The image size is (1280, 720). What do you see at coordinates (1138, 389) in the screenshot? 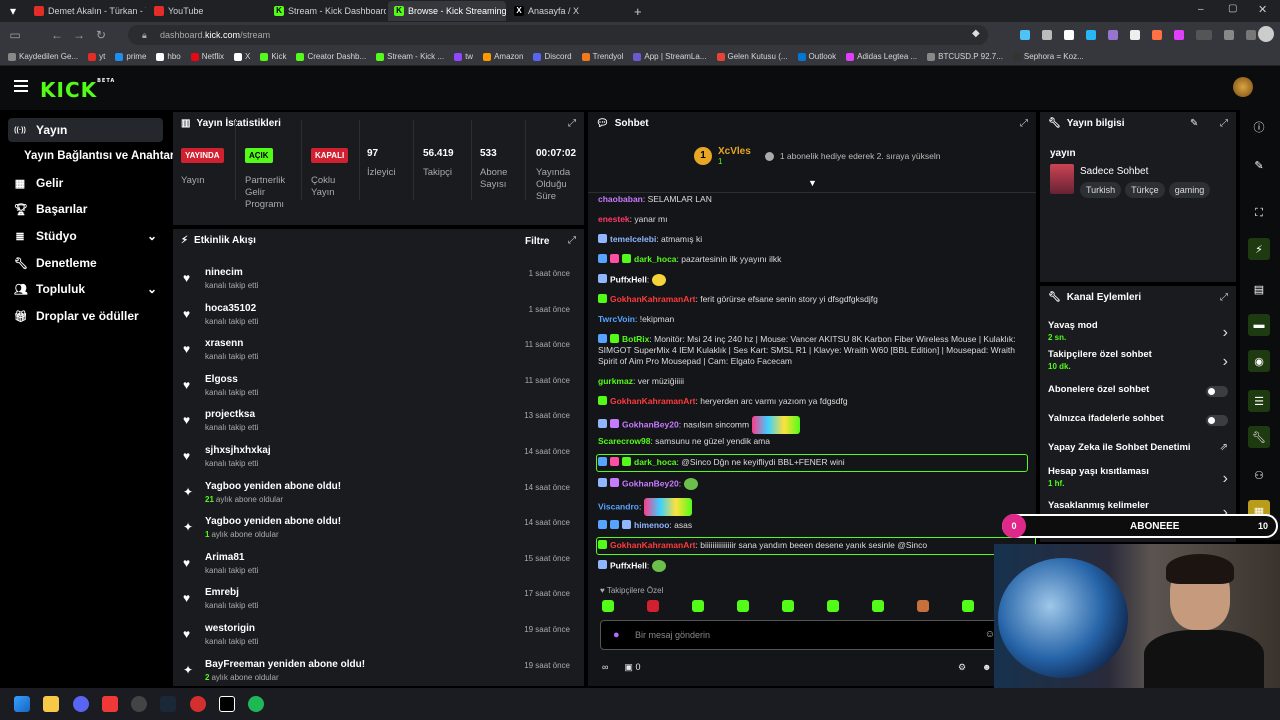
I see `channel-action-row: Abonelere özel sohbet` at bounding box center [1138, 389].